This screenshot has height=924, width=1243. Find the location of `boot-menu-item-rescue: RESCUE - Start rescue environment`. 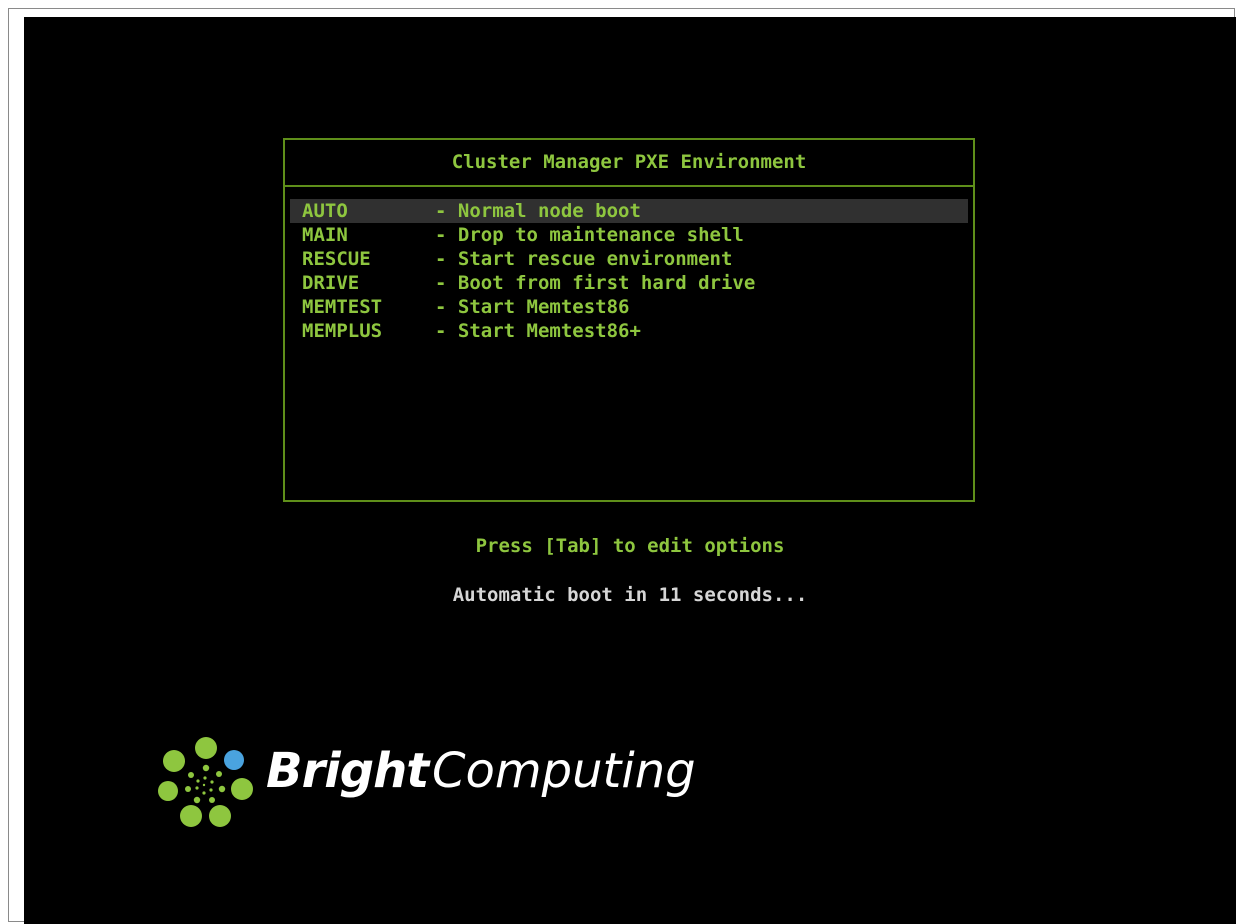

boot-menu-item-rescue: RESCUE - Start rescue environment is located at coordinates (629, 259).